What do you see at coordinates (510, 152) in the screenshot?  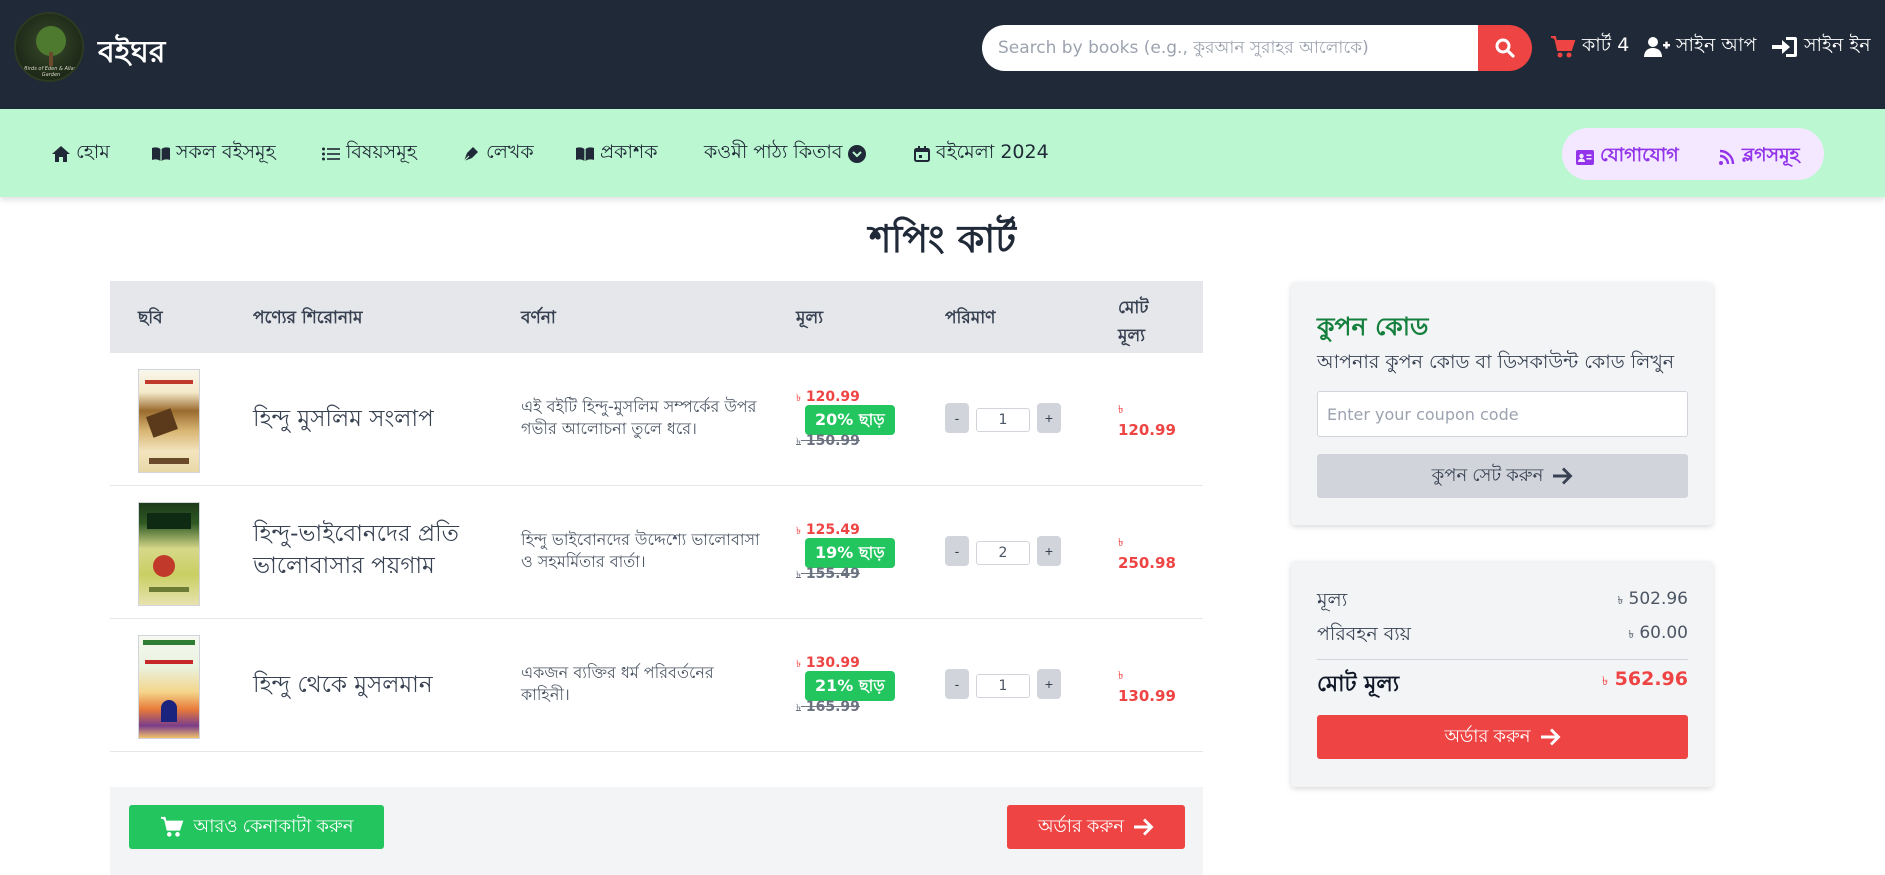 I see `nav-item-label: লেখক` at bounding box center [510, 152].